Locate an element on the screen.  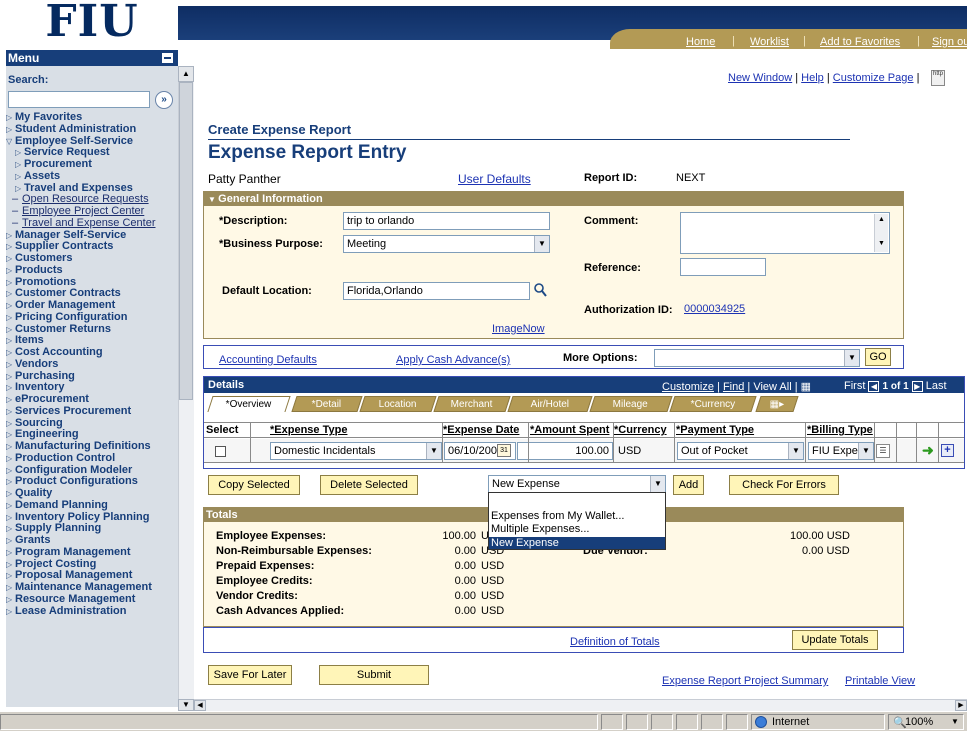
customize-grid-link: Customize is located at coordinates (688, 387).